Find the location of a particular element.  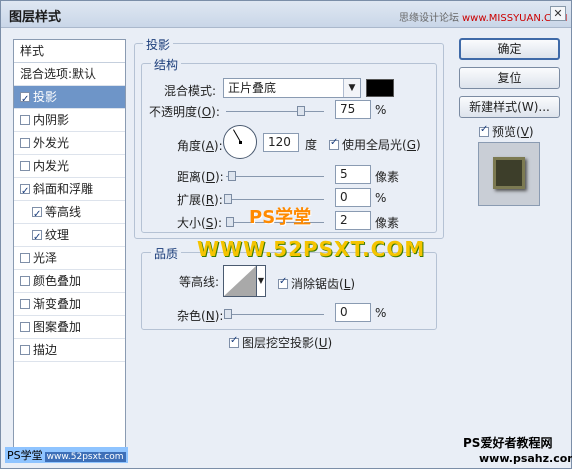

style-item: 渐变叠加 is located at coordinates (69, 304).